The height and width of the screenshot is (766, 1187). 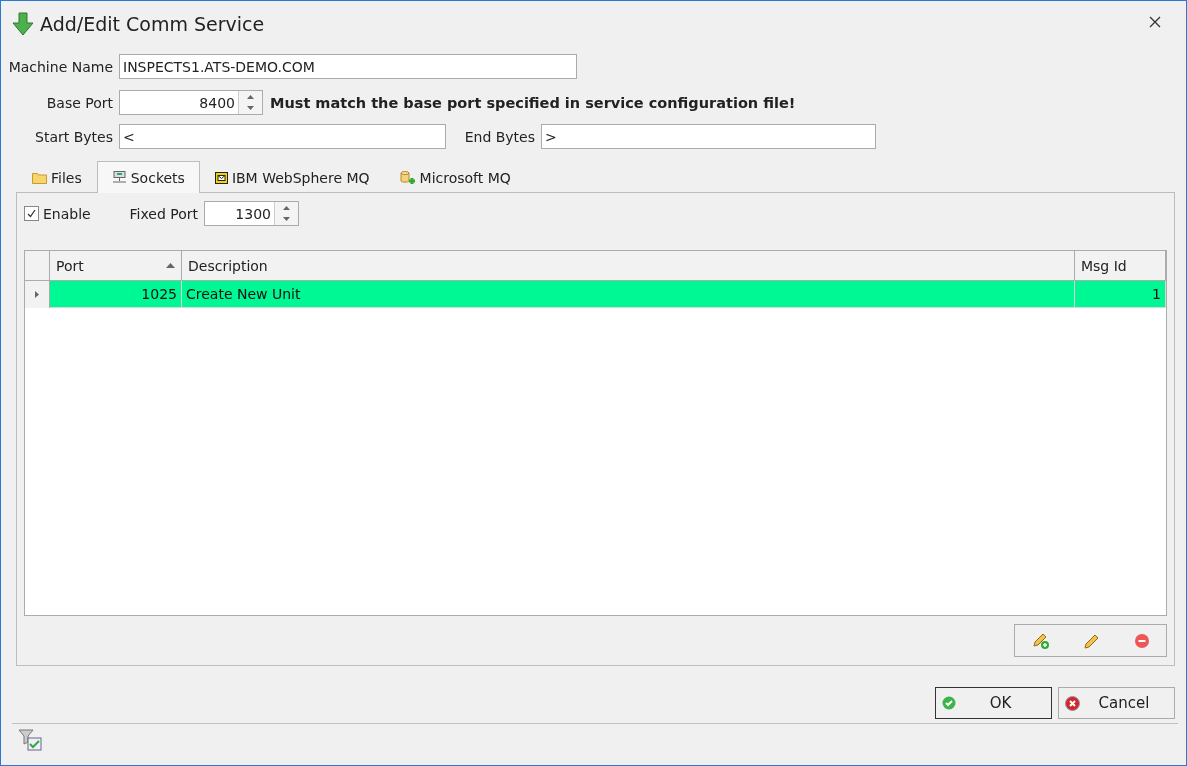 What do you see at coordinates (119, 177) in the screenshot?
I see `network-icon` at bounding box center [119, 177].